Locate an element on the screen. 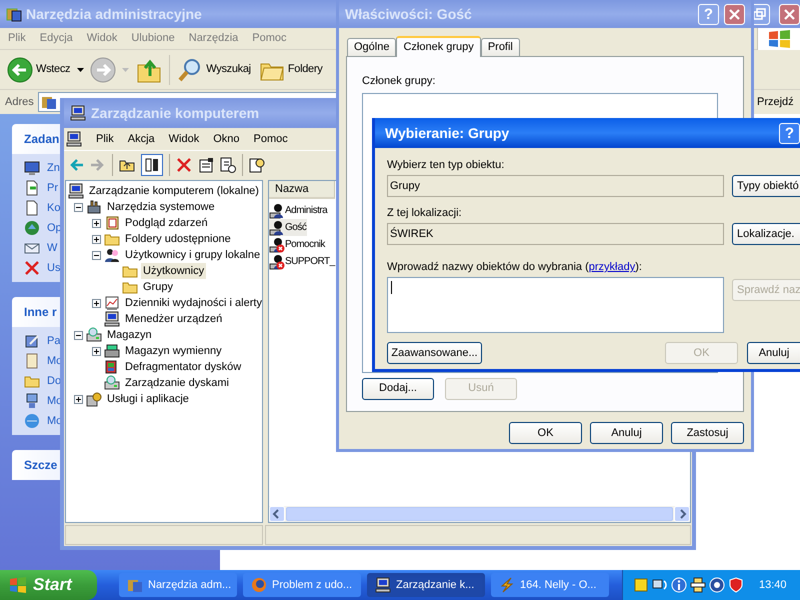  chart-icon is located at coordinates (112, 303).